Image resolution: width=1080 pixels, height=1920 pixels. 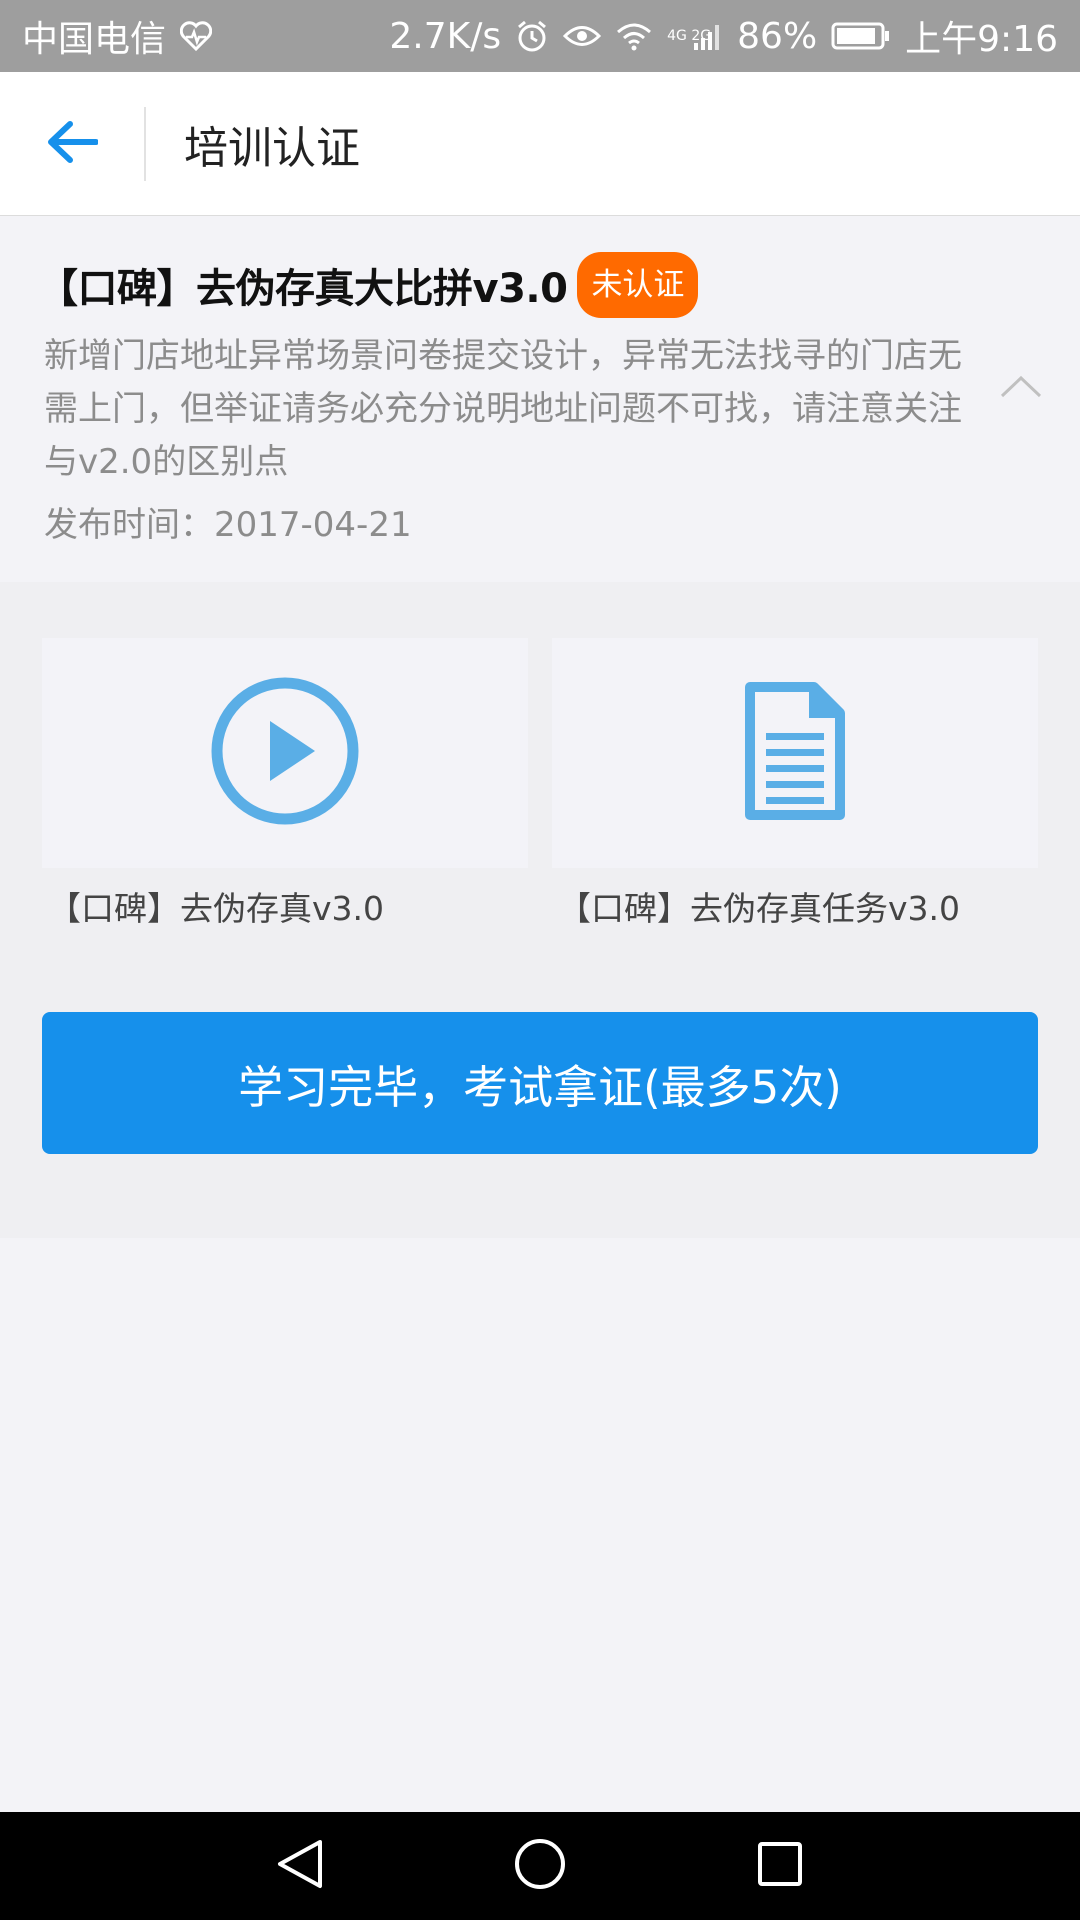 I want to click on eye-icon, so click(x=582, y=36).